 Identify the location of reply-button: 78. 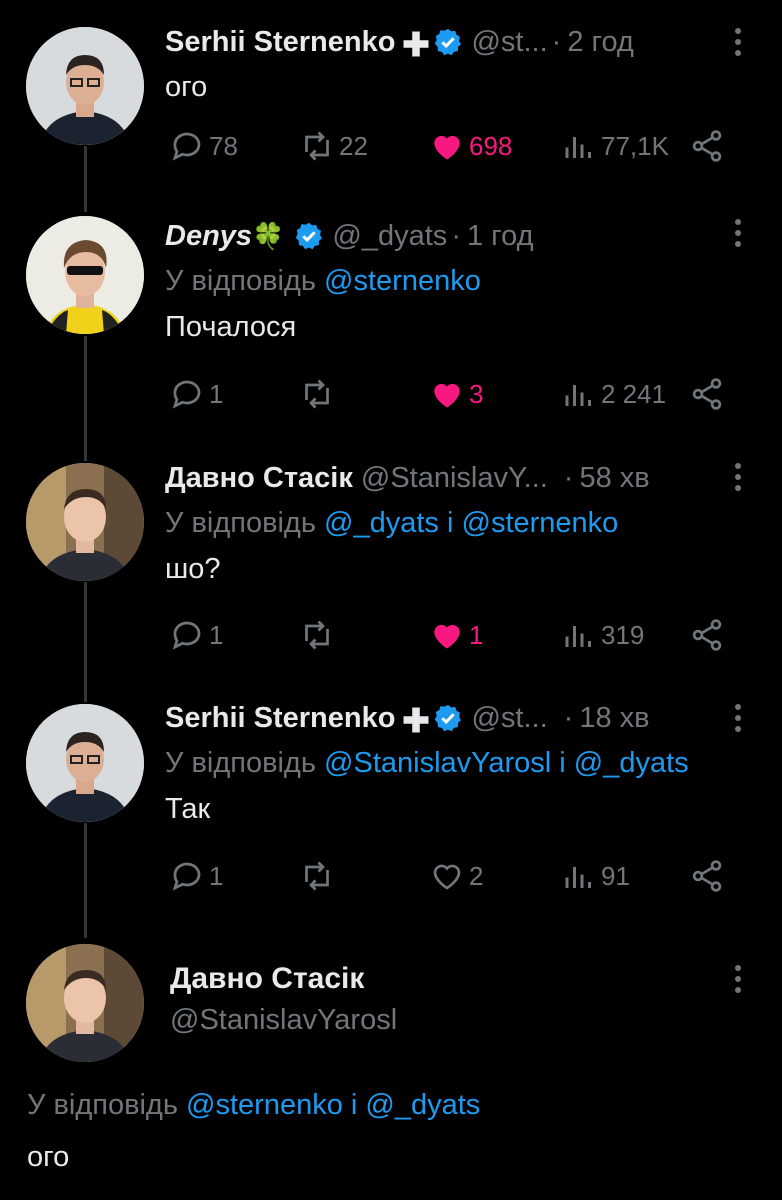
(203, 146).